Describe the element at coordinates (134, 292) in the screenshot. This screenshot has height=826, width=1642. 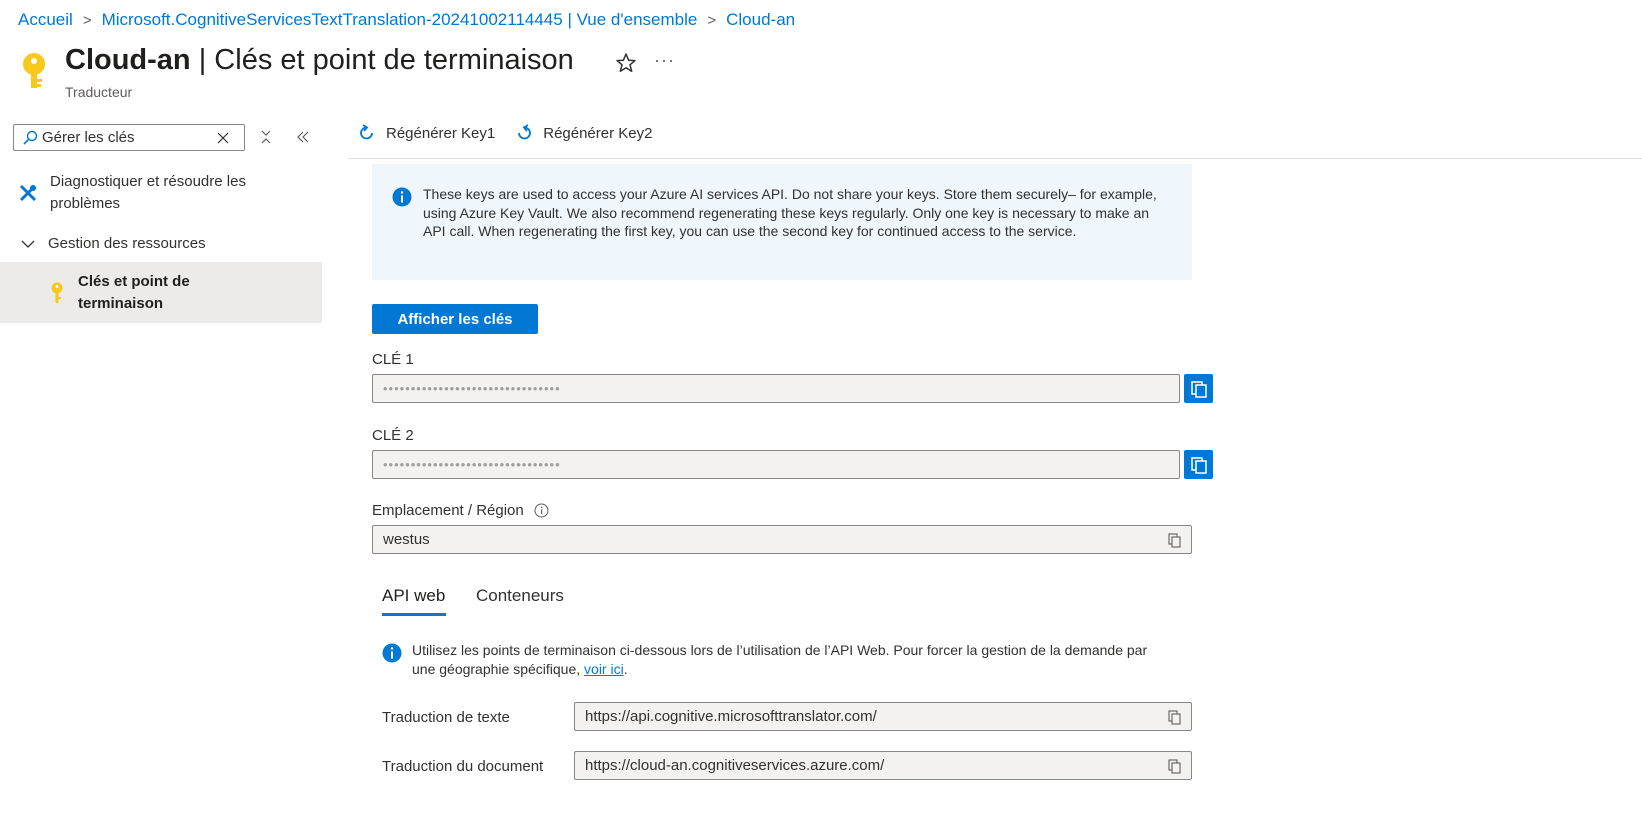
I see `sidebar-item-label: Clés et point de terminaison` at that location.